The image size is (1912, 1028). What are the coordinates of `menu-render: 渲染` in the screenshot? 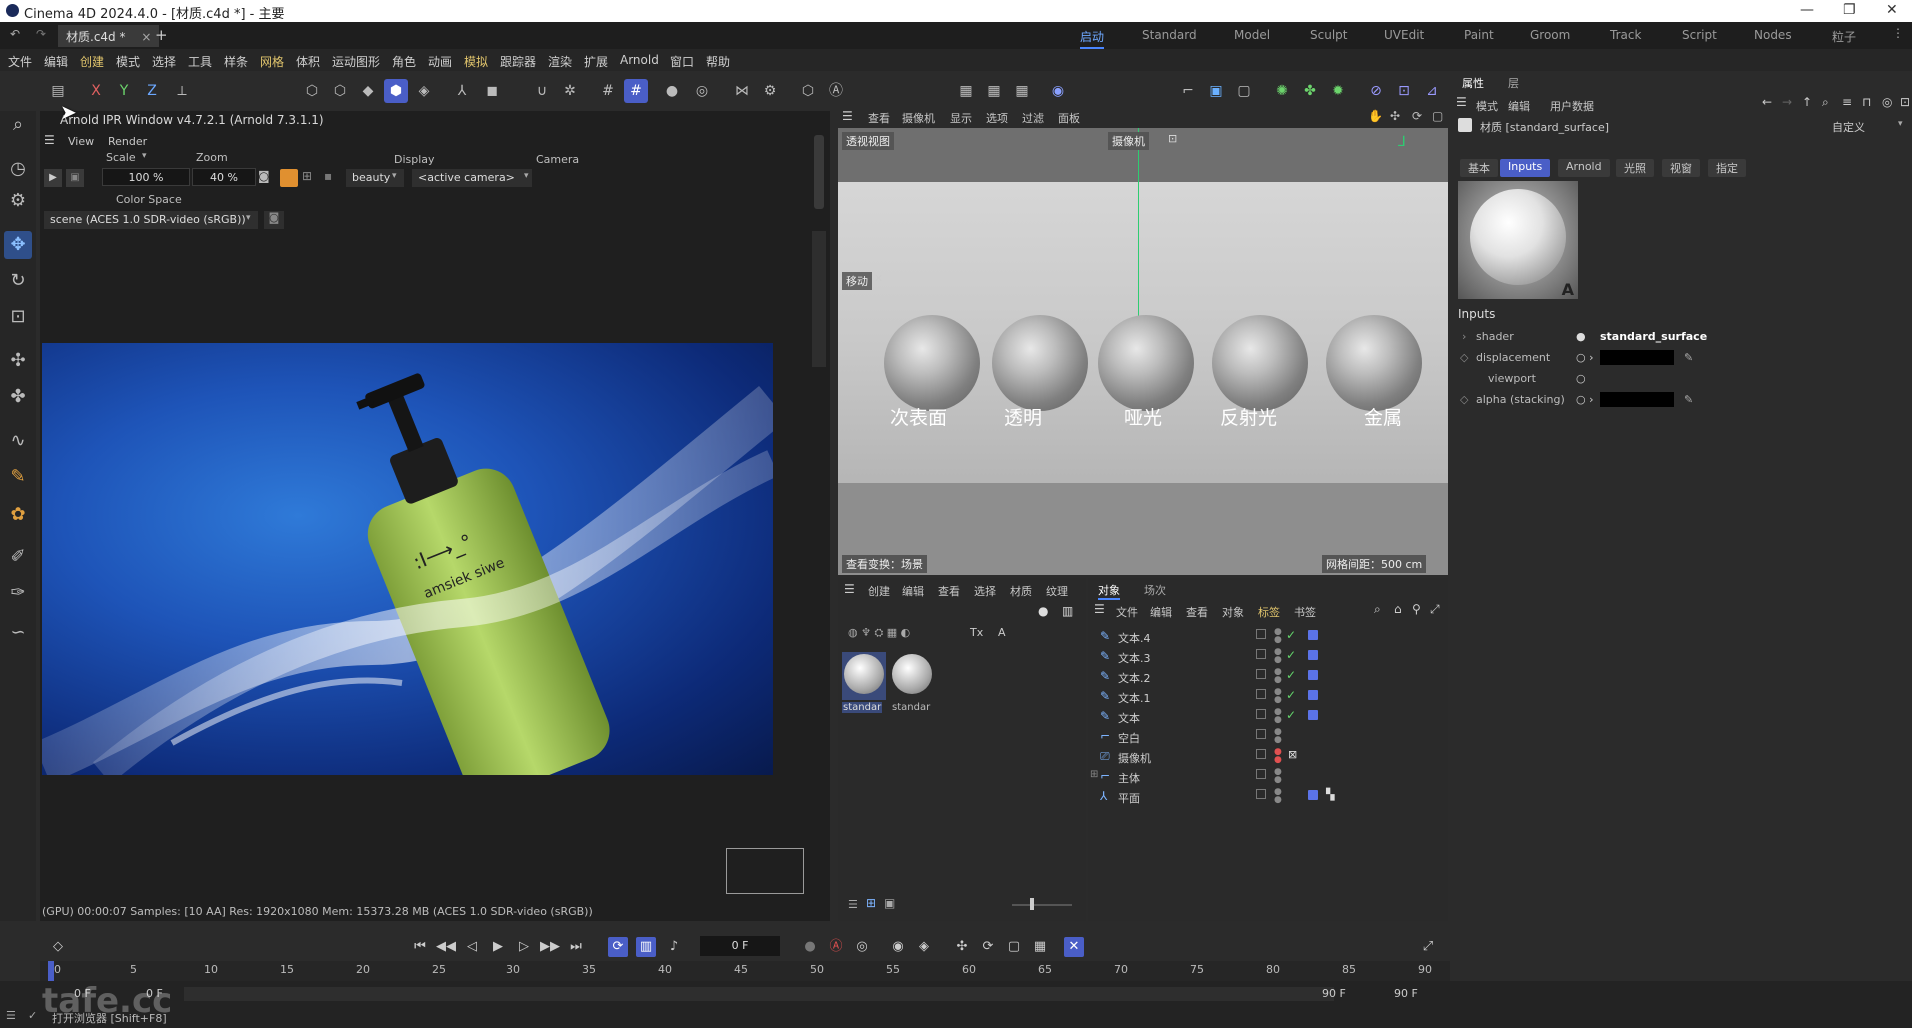 It's located at (560, 61).